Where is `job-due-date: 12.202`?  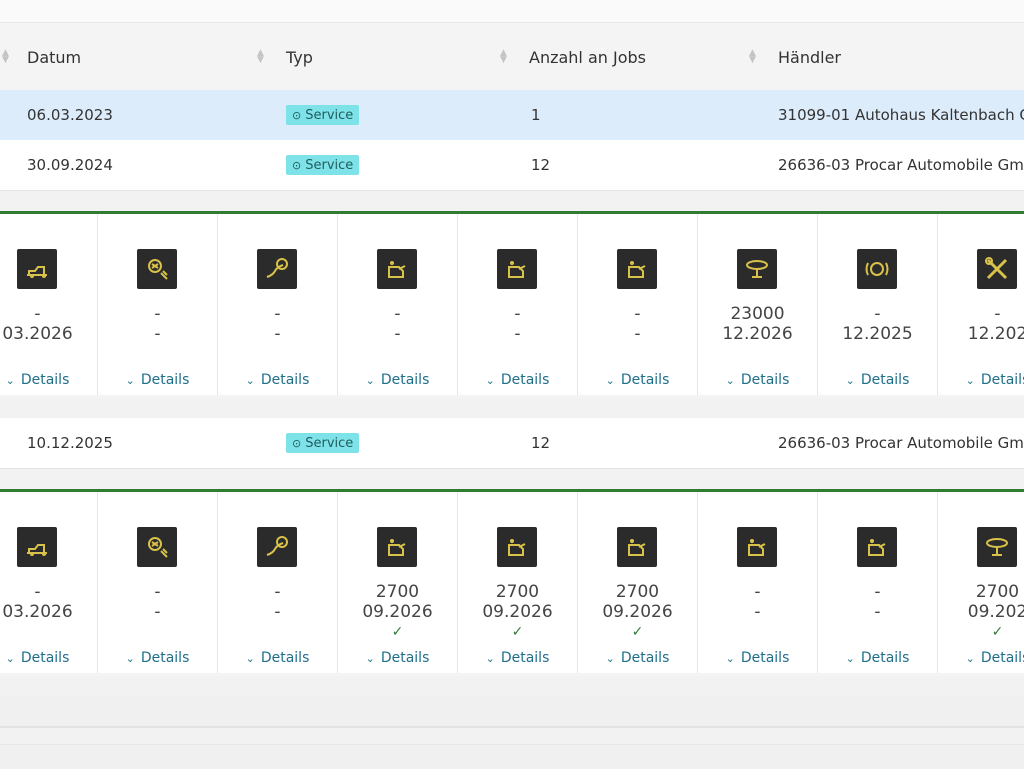
job-due-date: 12.202 is located at coordinates (995, 334).